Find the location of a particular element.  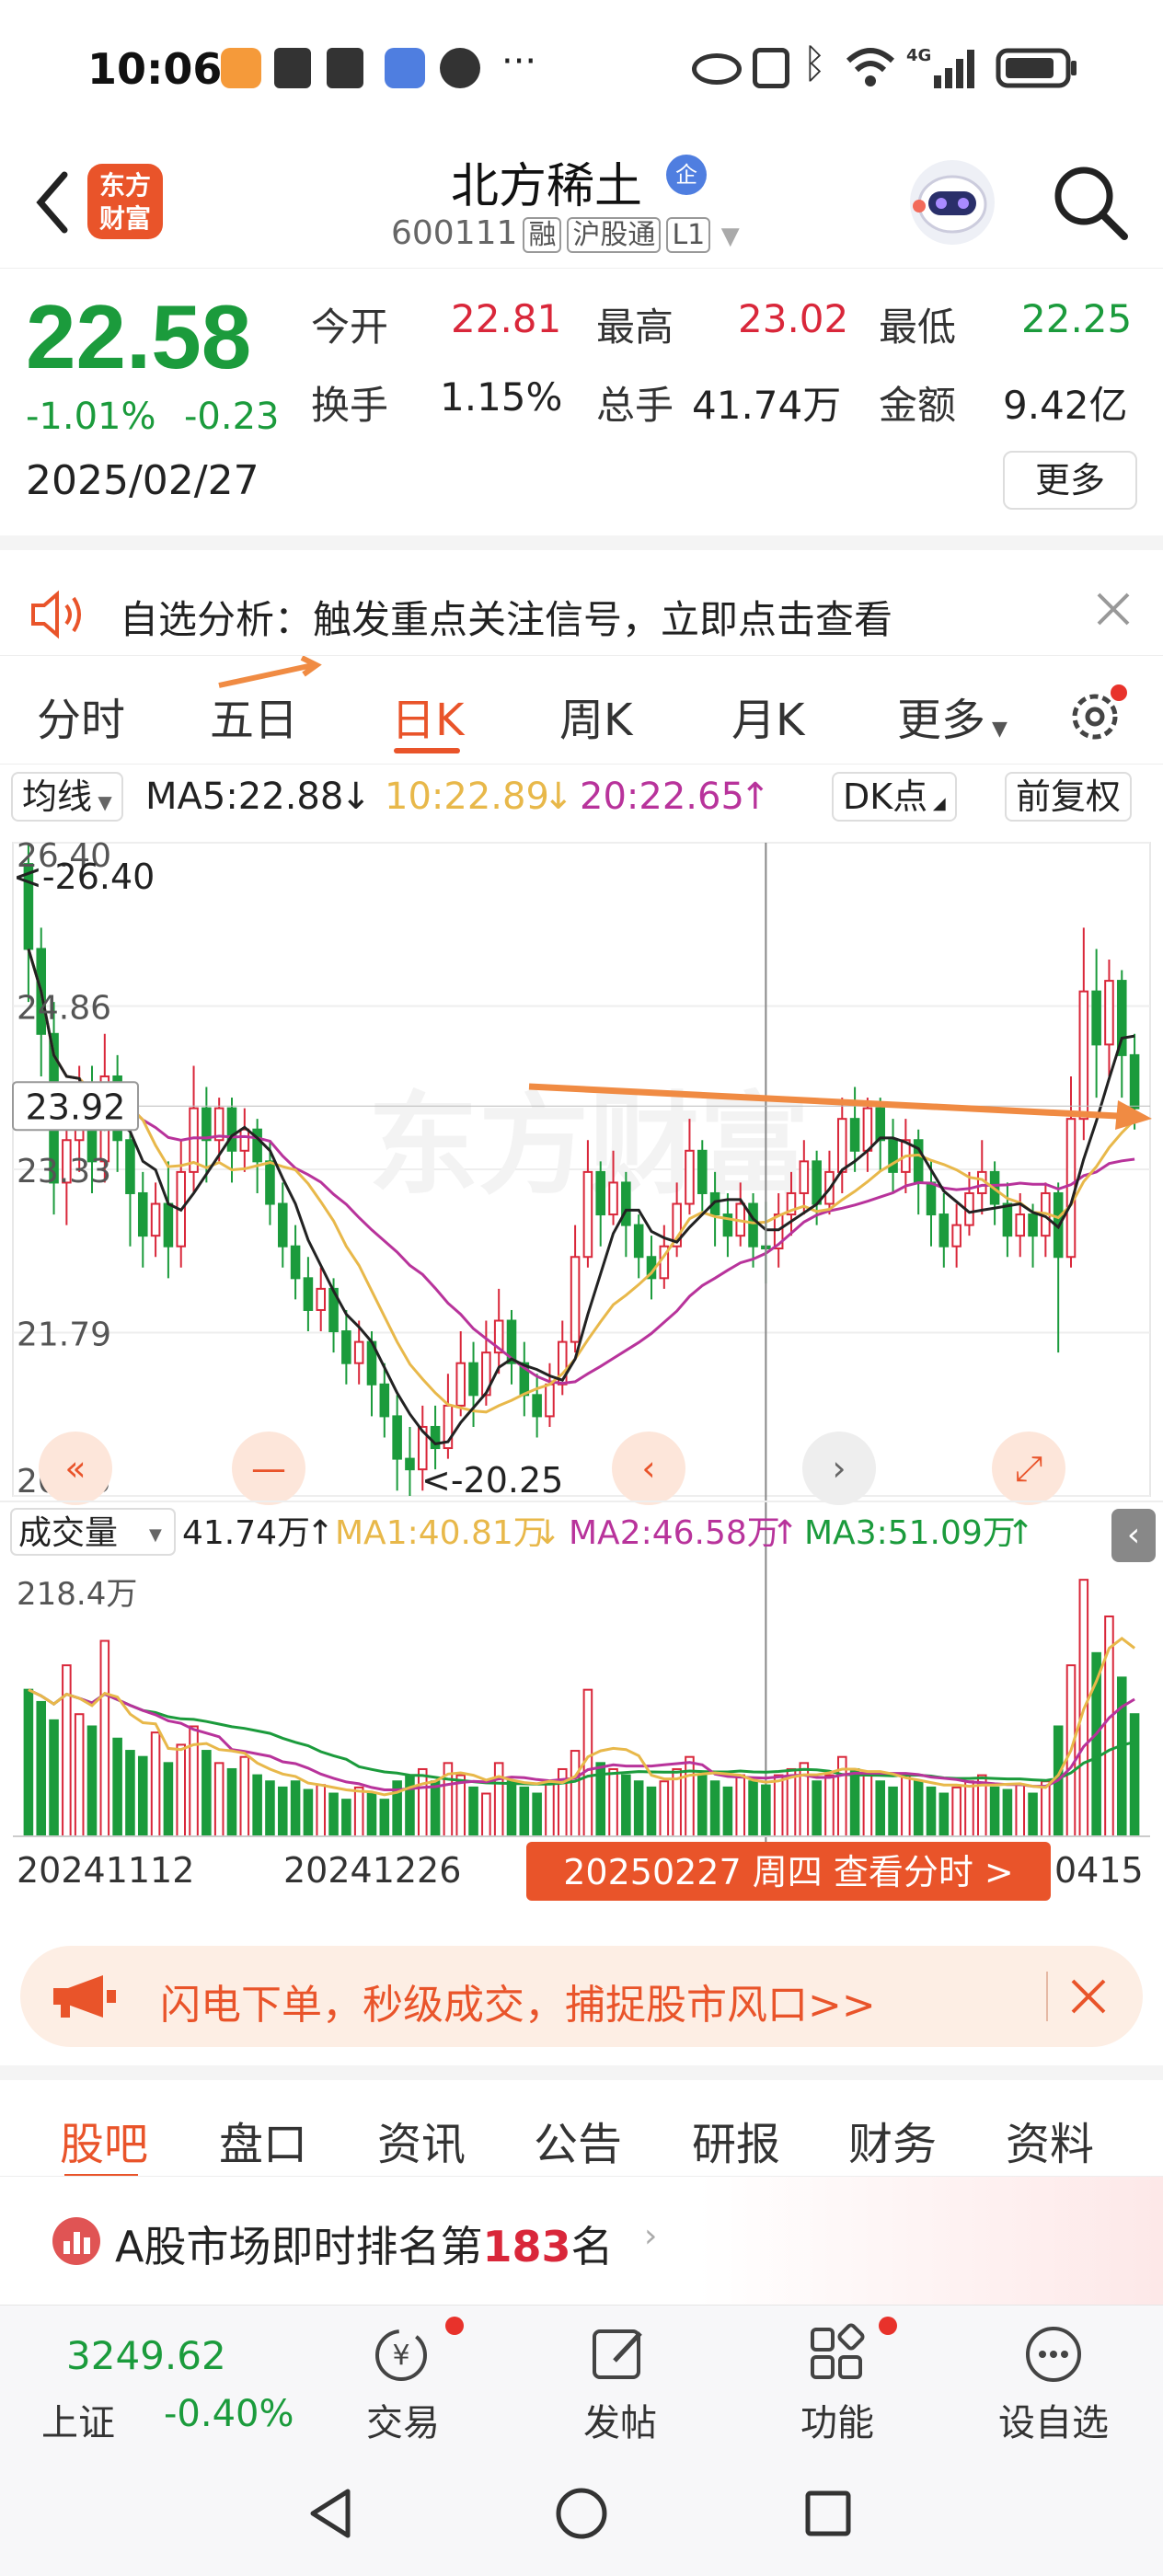

index-change: -0.40% is located at coordinates (229, 2414).